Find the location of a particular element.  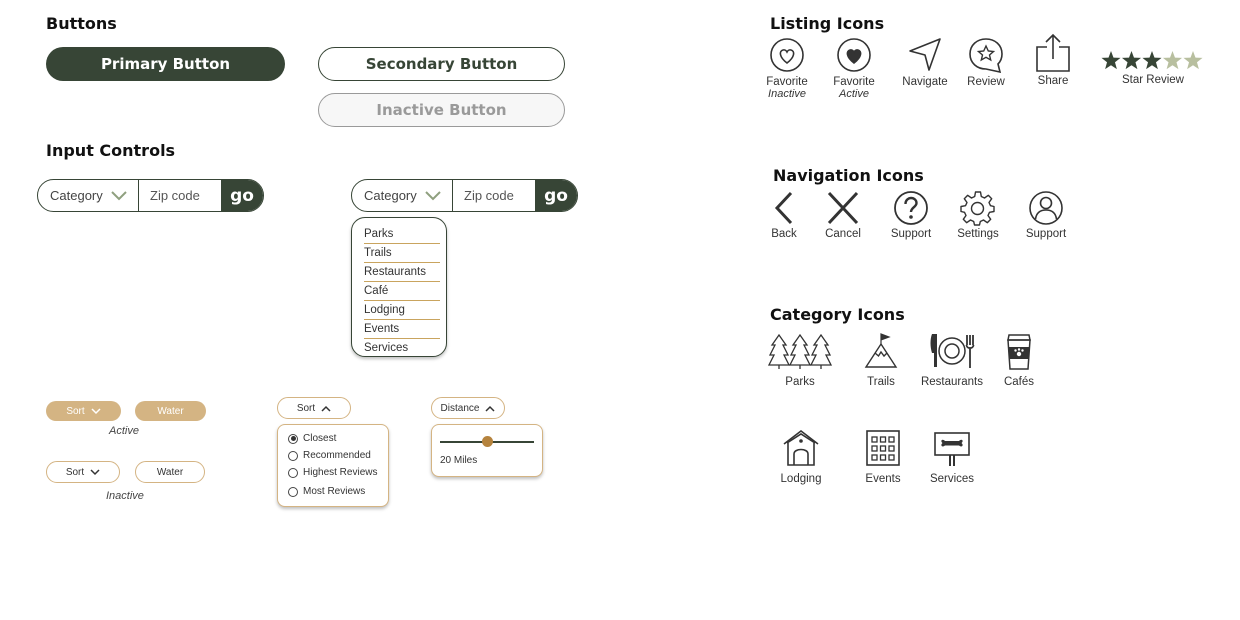

slider-handle is located at coordinates (487, 441).